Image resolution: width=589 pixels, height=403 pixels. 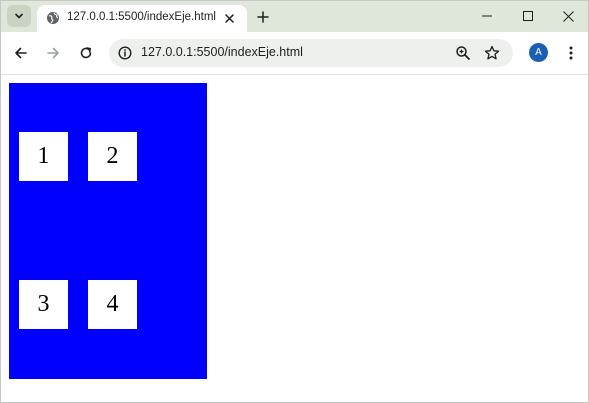 I want to click on url-text: 127.0.0.1:5500/indexEje.html, so click(x=222, y=52).